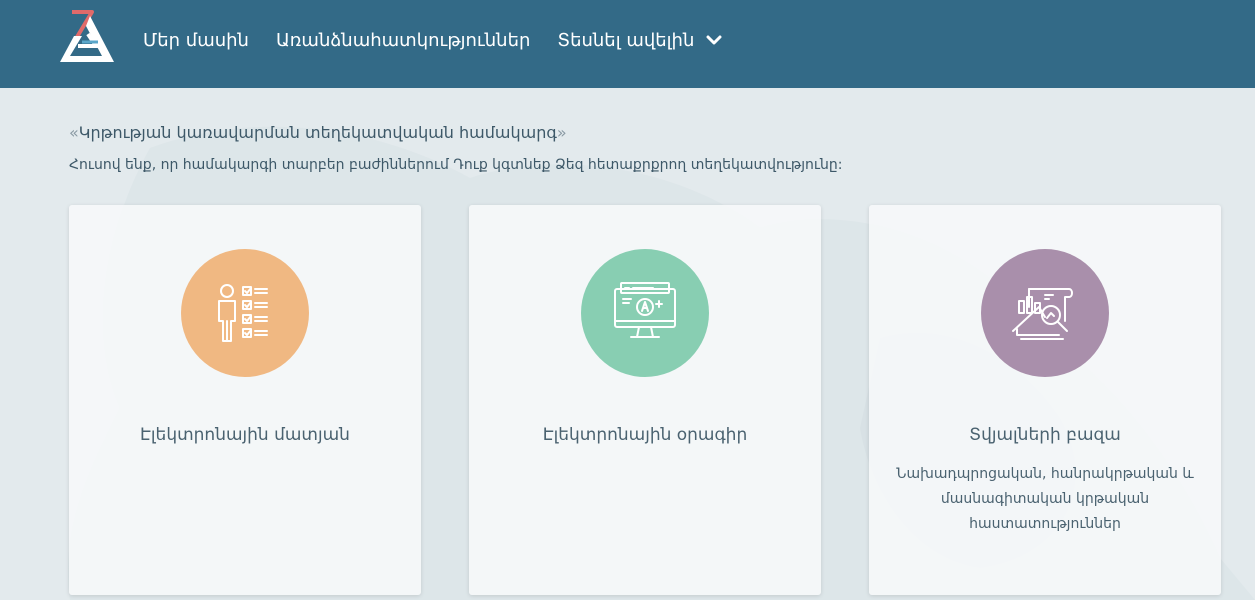  I want to click on logo, so click(85, 37).